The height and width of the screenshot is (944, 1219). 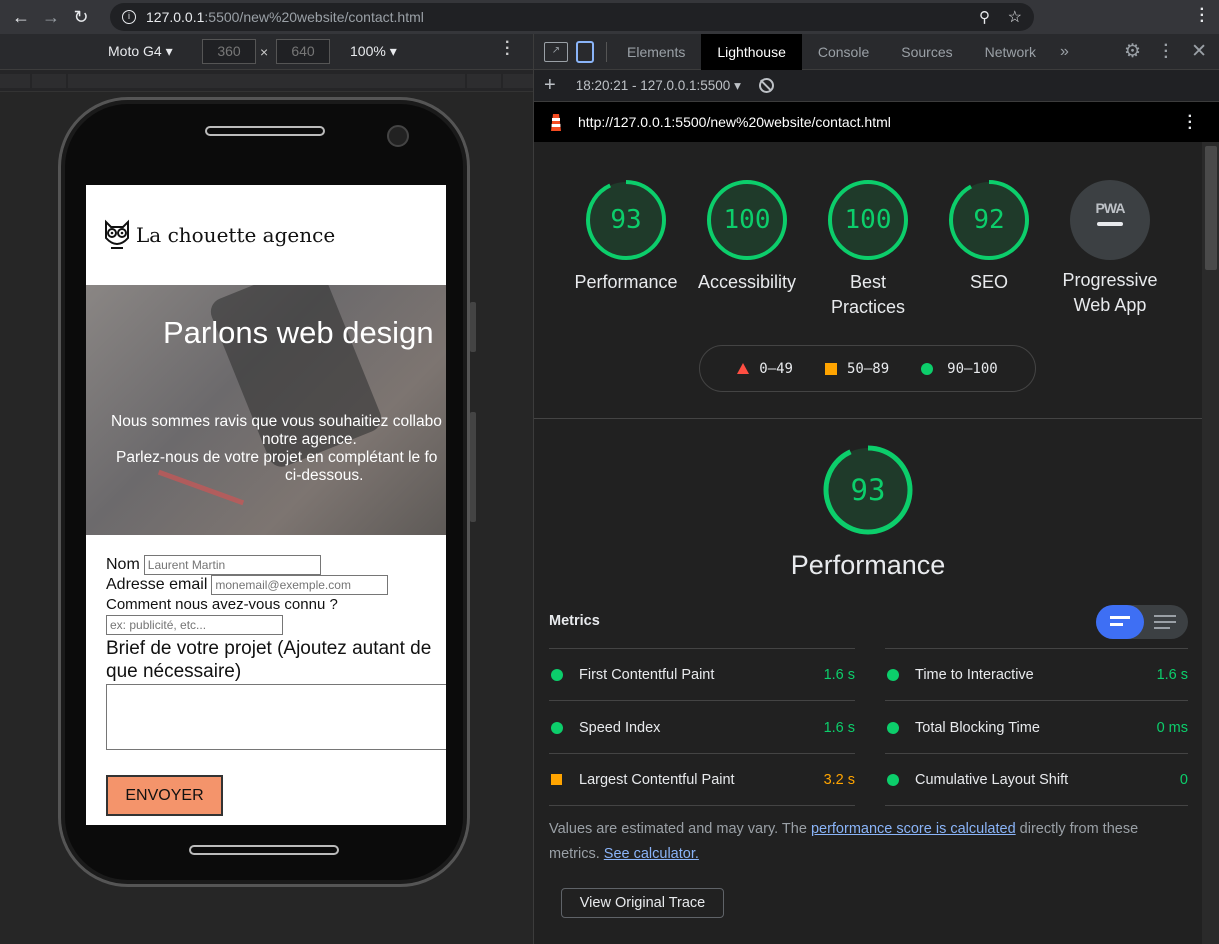 I want to click on report-select: 18:20:21 - 127.0.0.1:5500 ▾, so click(x=658, y=86).